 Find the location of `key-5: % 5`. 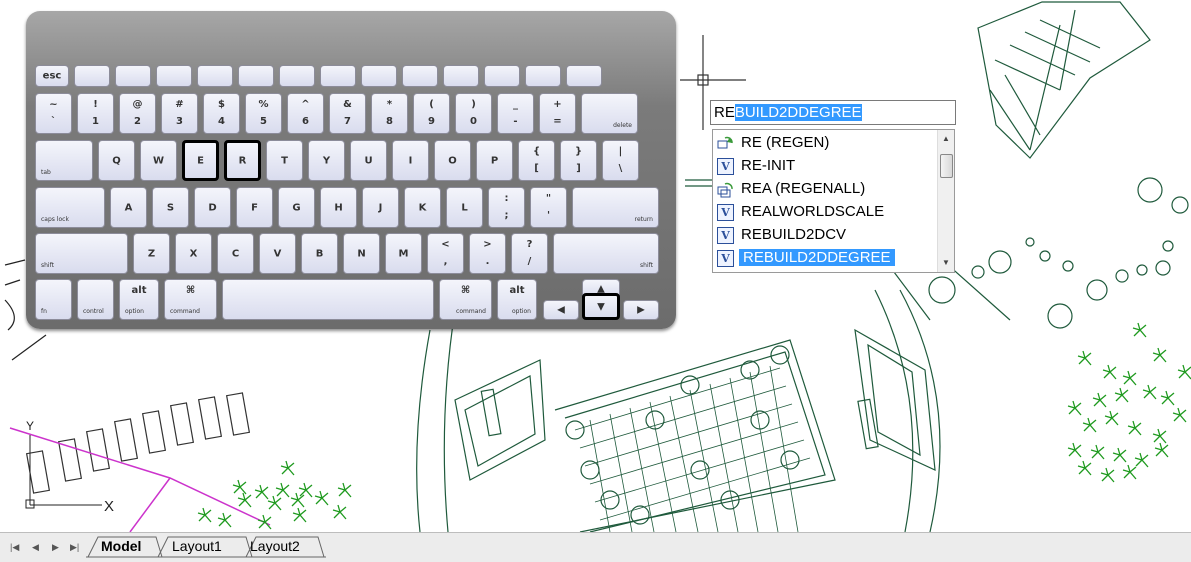

key-5: % 5 is located at coordinates (263, 113).